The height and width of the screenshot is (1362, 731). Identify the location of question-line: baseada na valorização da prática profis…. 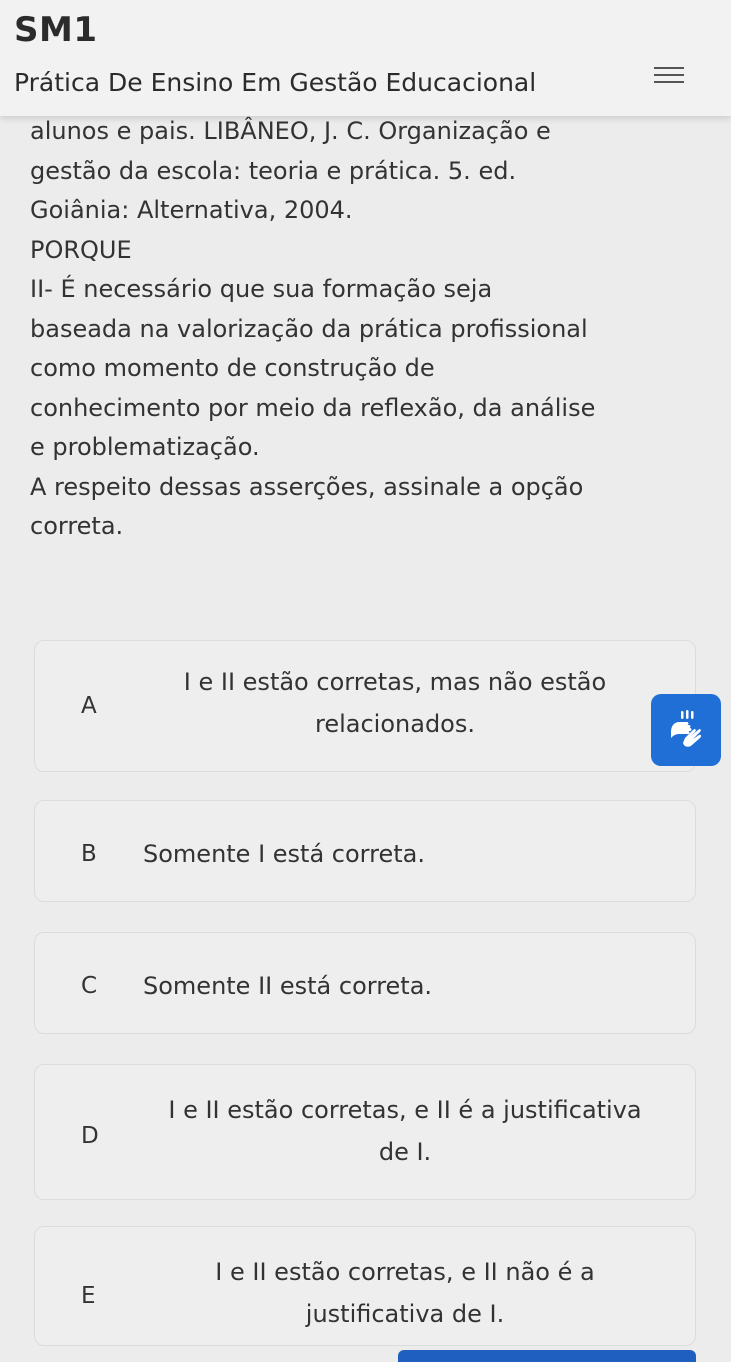
(309, 328).